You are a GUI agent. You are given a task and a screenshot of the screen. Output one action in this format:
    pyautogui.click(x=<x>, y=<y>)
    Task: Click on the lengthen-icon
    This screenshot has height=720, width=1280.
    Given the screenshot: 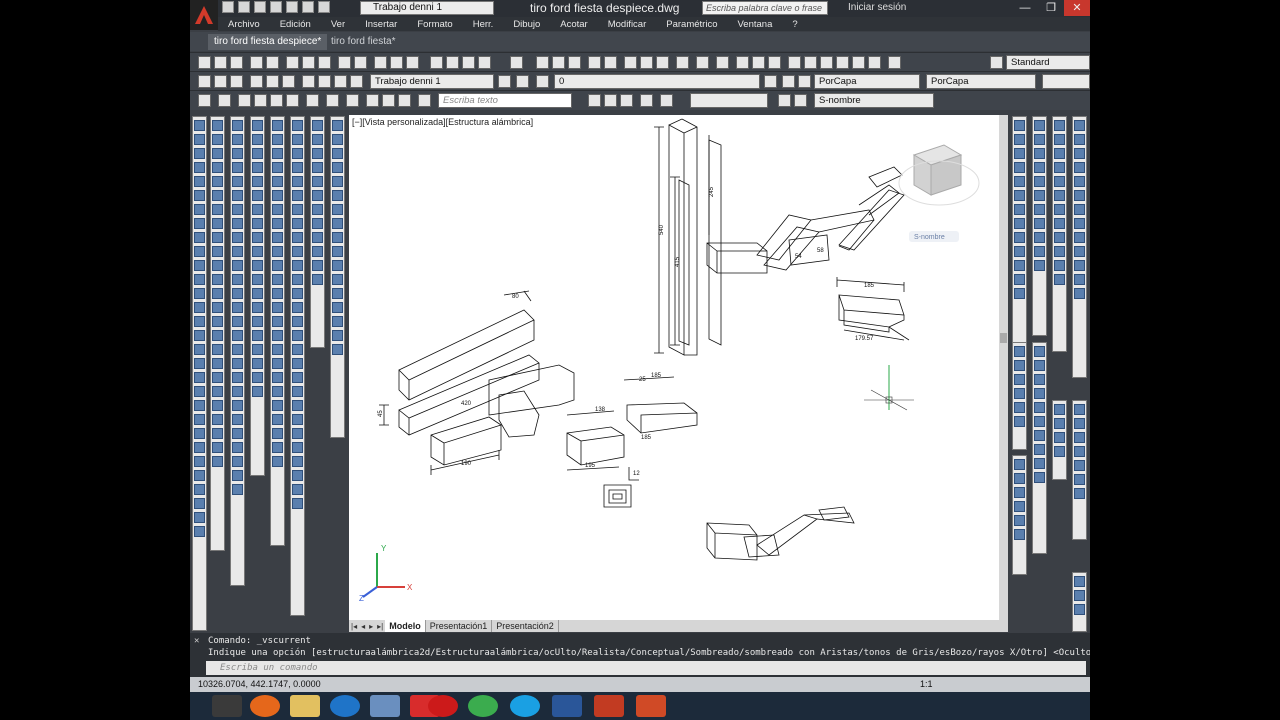 What is the action you would take?
    pyautogui.click(x=217, y=349)
    